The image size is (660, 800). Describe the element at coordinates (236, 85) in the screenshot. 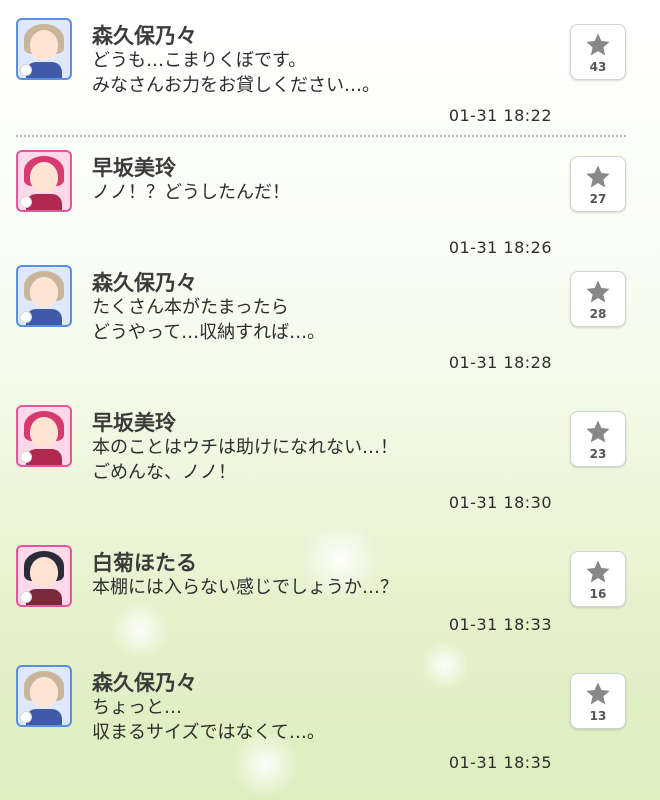

I see `message-line: みなさんお力をお貸しください…。` at that location.